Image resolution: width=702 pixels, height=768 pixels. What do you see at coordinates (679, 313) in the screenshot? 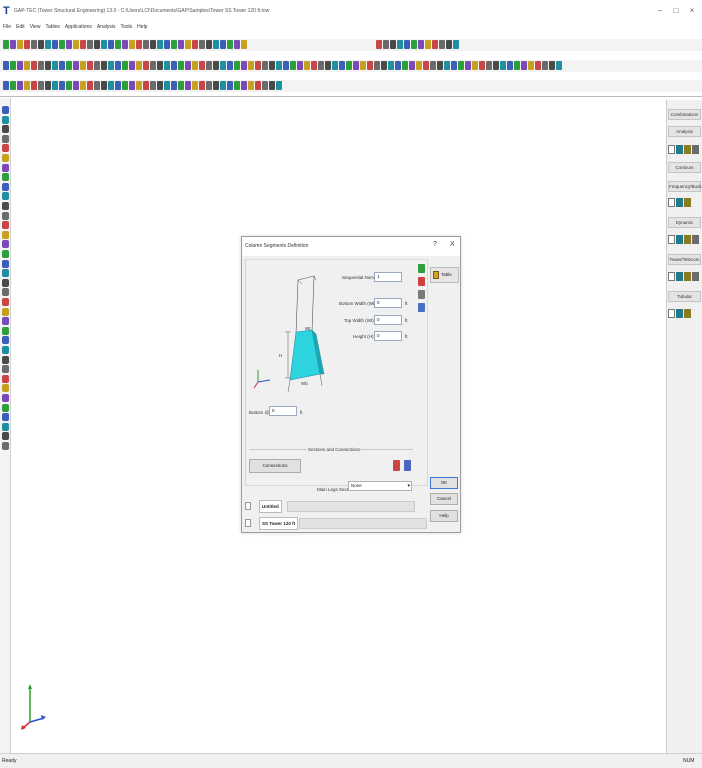
I see `run-tubular-icon` at bounding box center [679, 313].